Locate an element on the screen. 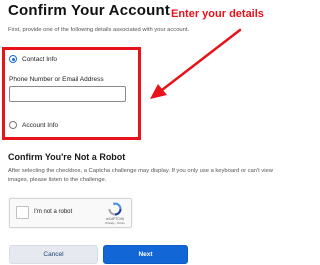  not-robot-checkbox is located at coordinates (22, 212).